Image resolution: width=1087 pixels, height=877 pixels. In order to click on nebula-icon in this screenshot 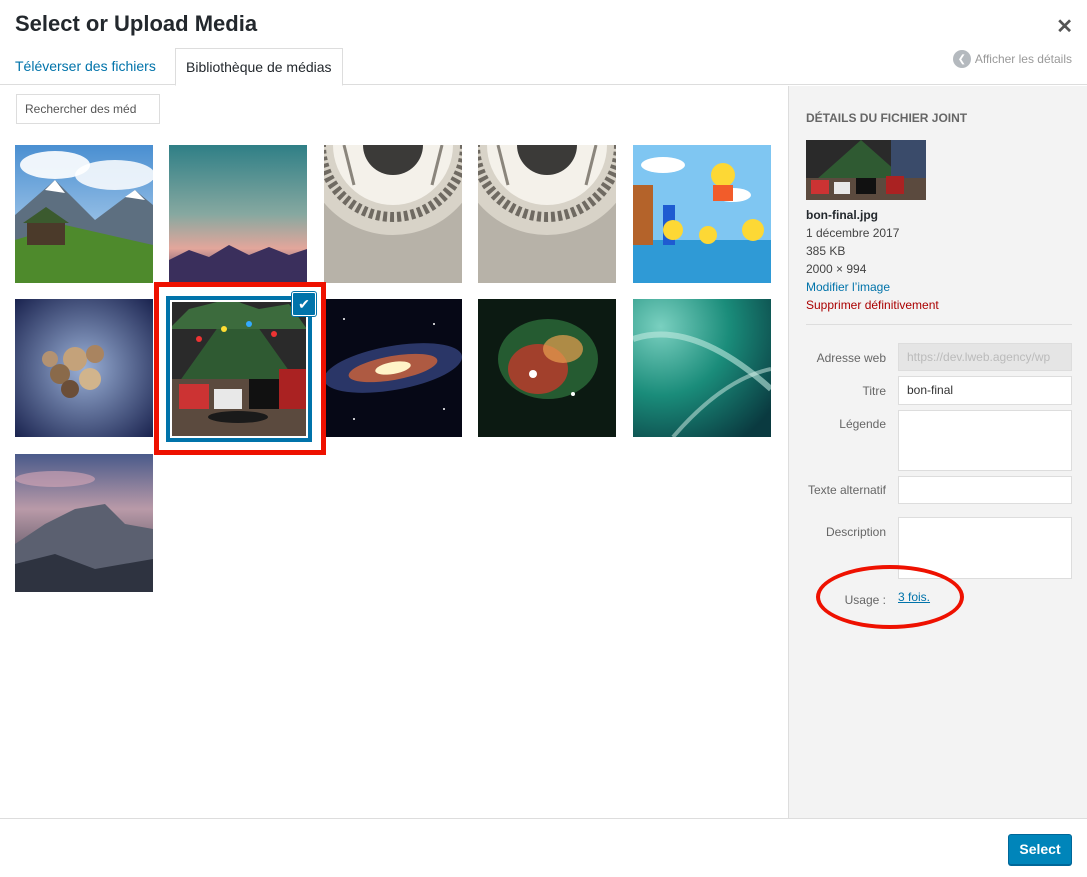, I will do `click(547, 368)`.